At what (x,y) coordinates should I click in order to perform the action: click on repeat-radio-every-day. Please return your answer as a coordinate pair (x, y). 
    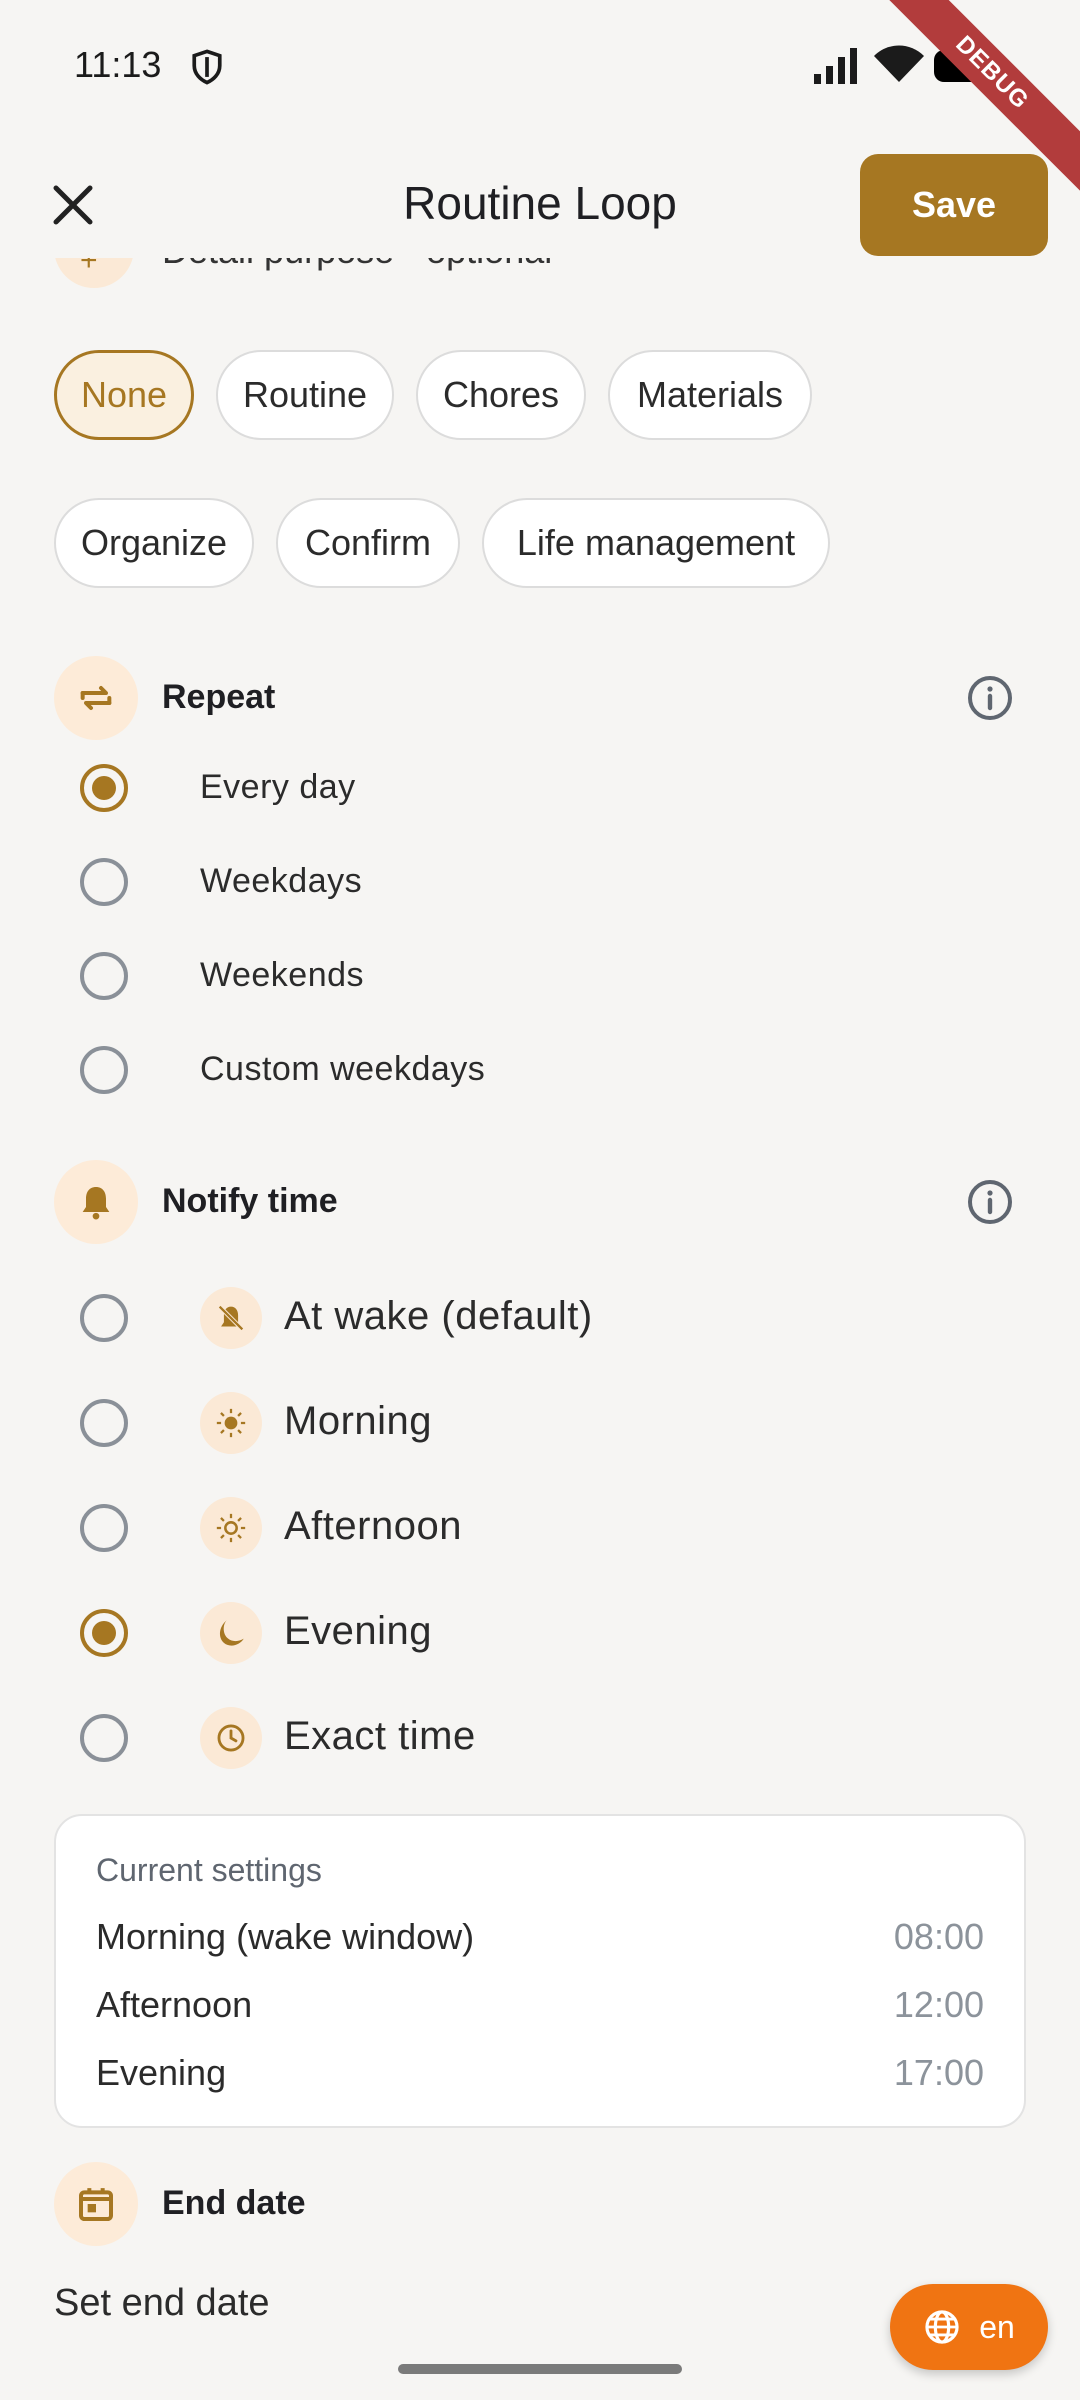
    Looking at the image, I should click on (104, 788).